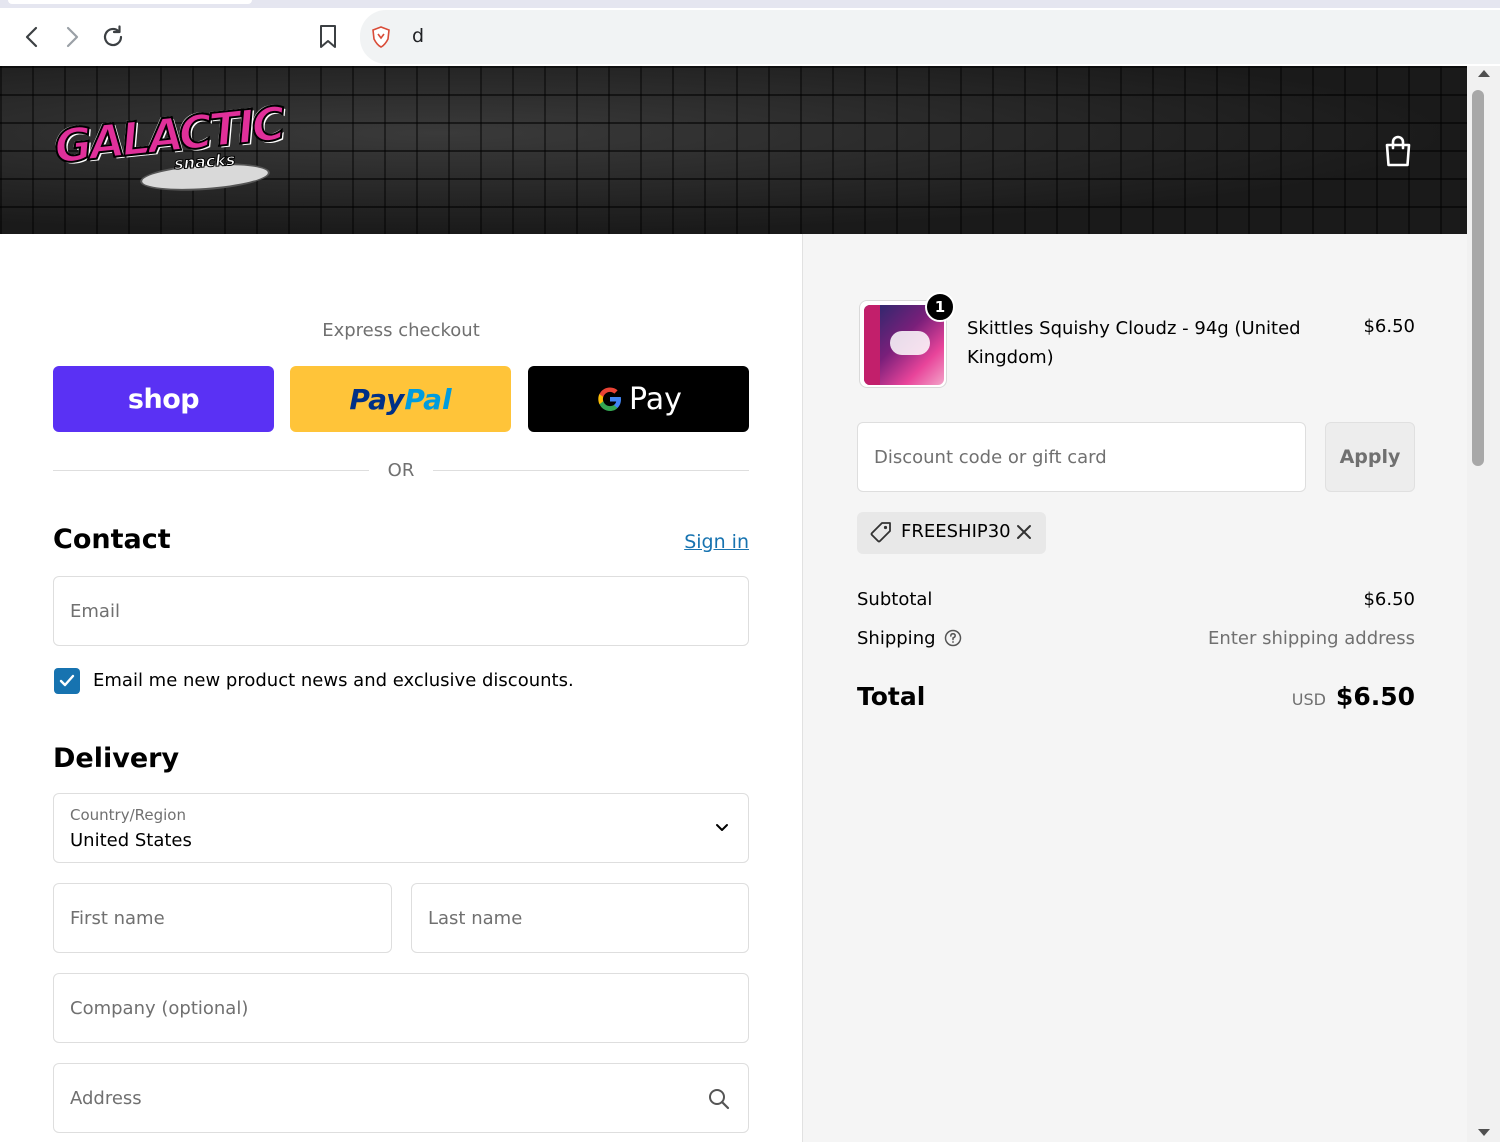 The width and height of the screenshot is (1500, 1142). Describe the element at coordinates (891, 696) in the screenshot. I see `total-label: Total` at that location.